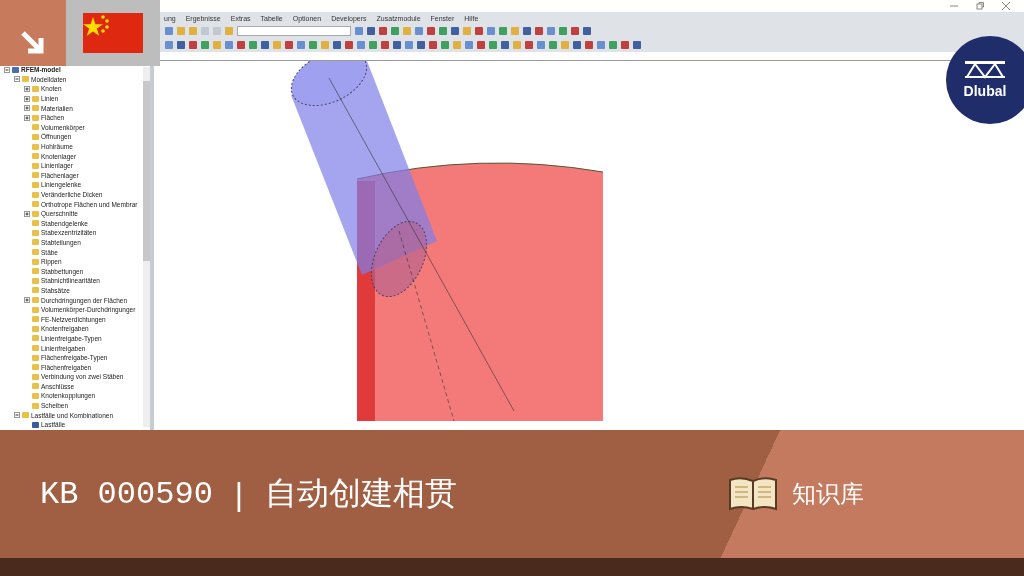 The width and height of the screenshot is (1024, 576). Describe the element at coordinates (753, 494) in the screenshot. I see `book-icon` at that location.